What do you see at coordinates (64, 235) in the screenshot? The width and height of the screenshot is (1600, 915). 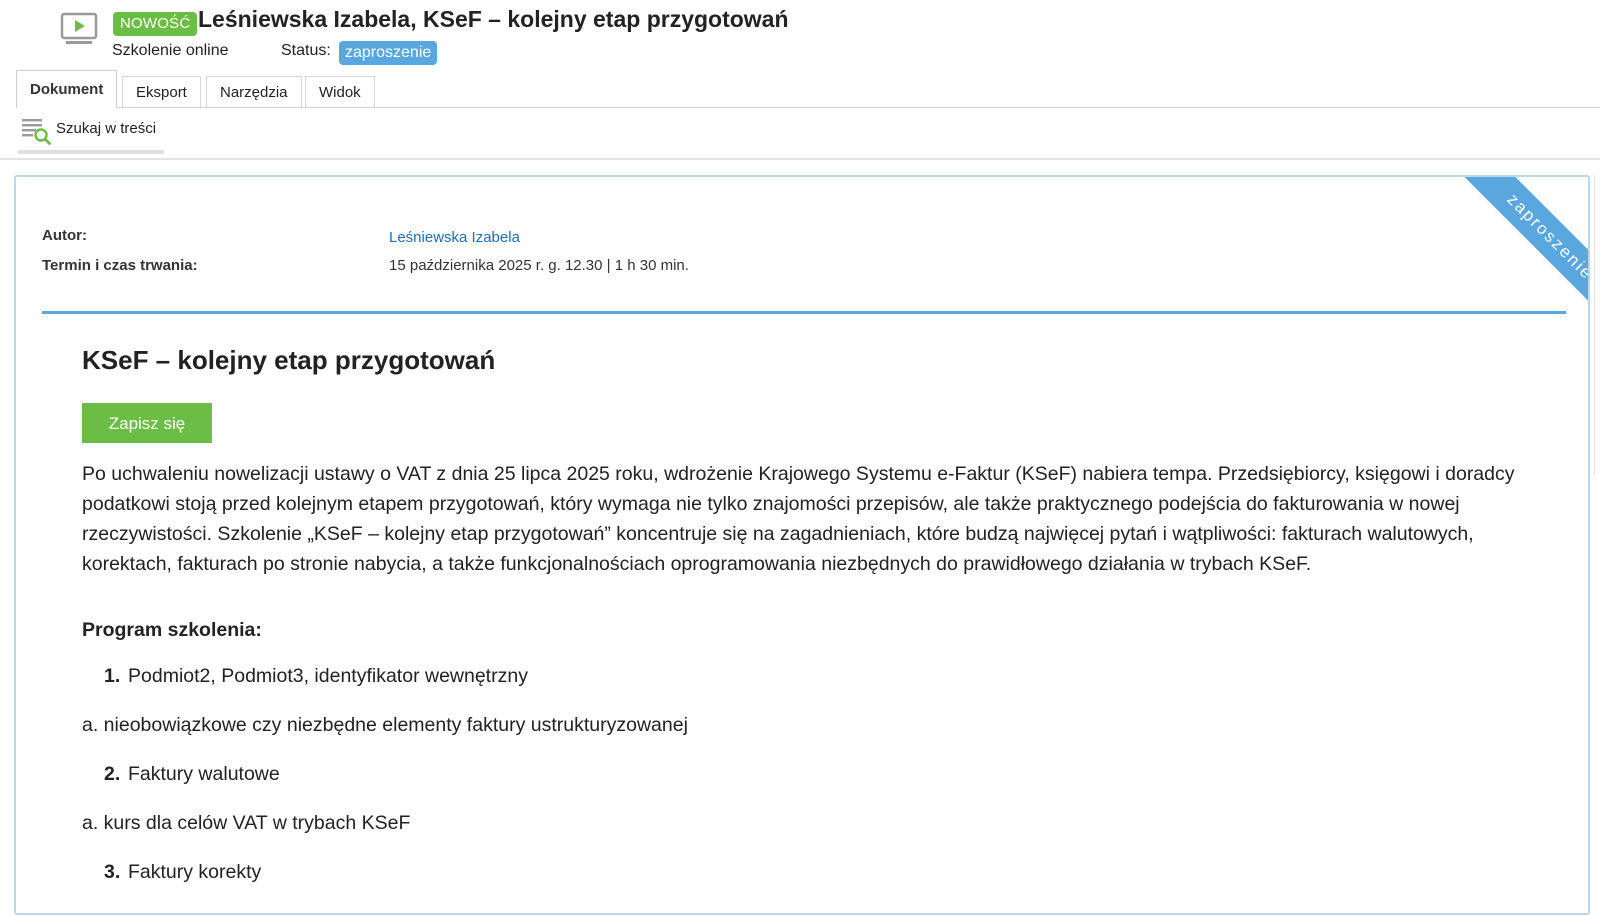 I see `author-label: Autor:` at bounding box center [64, 235].